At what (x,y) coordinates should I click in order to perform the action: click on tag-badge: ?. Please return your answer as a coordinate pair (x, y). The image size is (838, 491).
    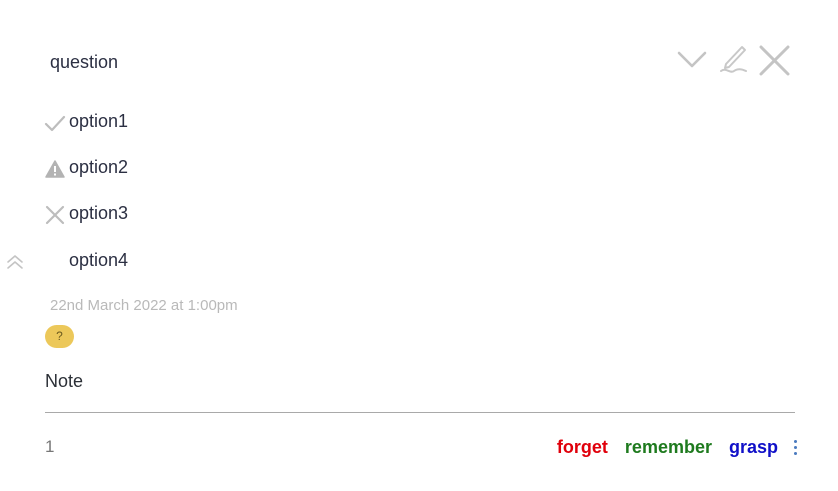
    Looking at the image, I should click on (59, 336).